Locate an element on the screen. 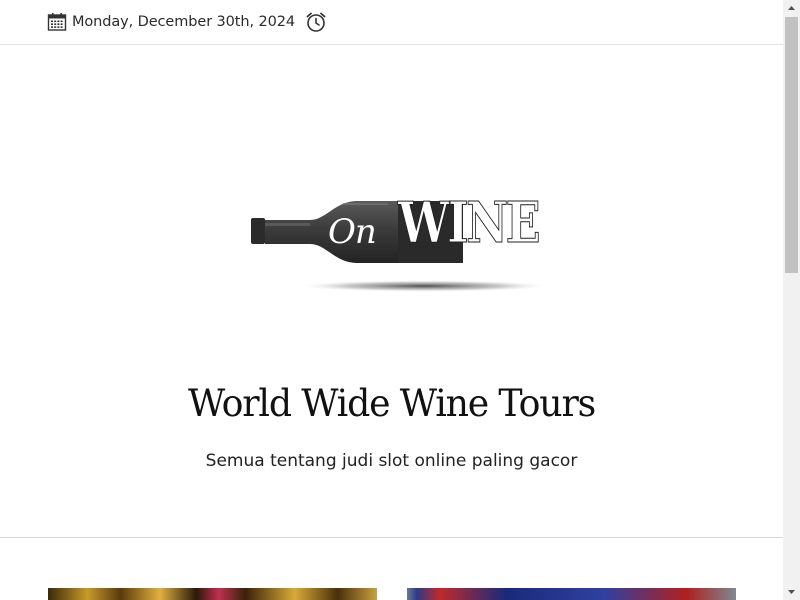  logo-script-text: On is located at coordinates (352, 232).